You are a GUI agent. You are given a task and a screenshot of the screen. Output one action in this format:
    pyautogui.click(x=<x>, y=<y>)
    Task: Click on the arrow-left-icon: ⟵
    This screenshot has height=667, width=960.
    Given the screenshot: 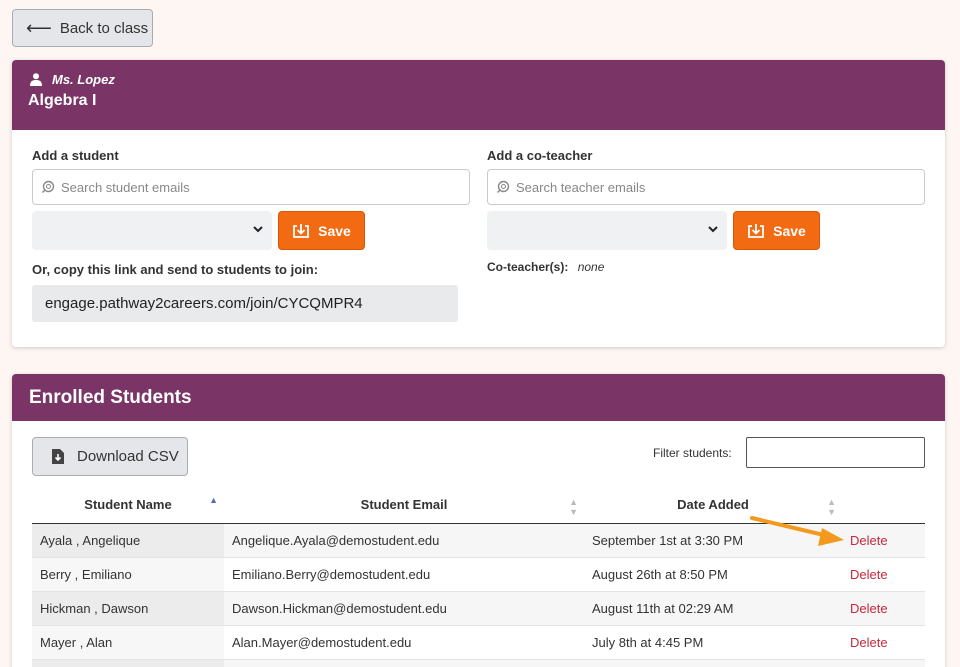 What is the action you would take?
    pyautogui.click(x=39, y=28)
    